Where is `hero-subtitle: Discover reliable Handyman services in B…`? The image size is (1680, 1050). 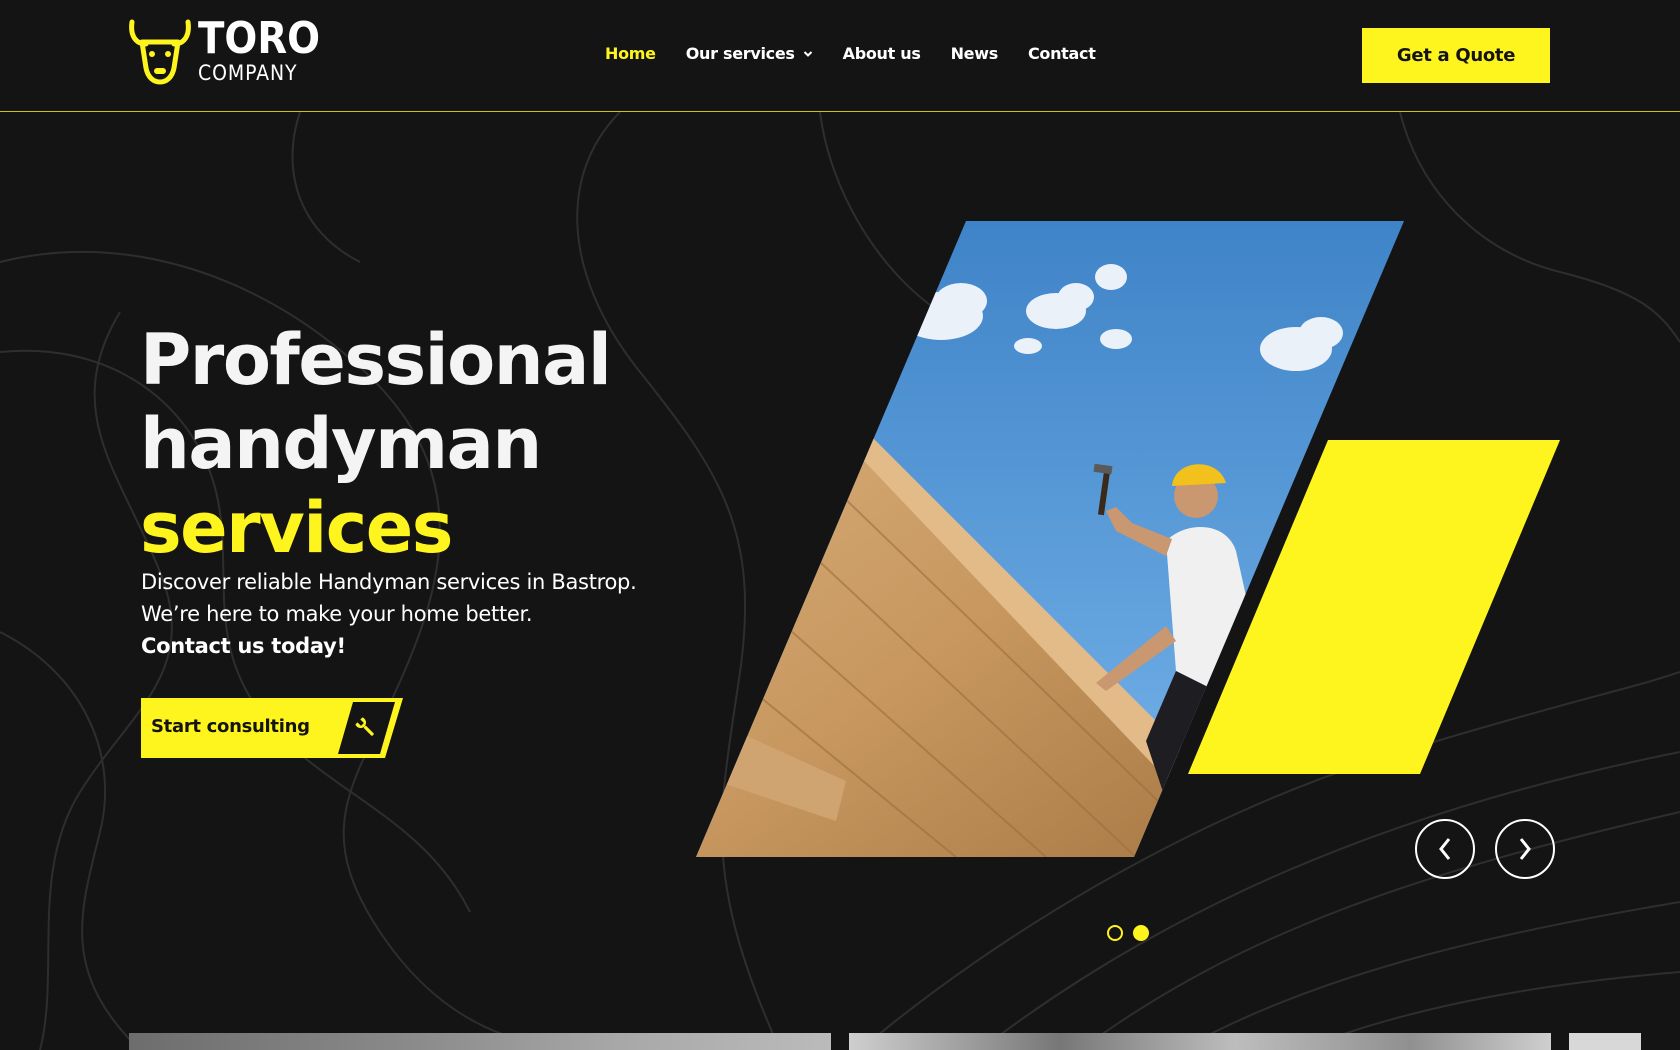
hero-subtitle: Discover reliable Handyman services in B… is located at coordinates (389, 614).